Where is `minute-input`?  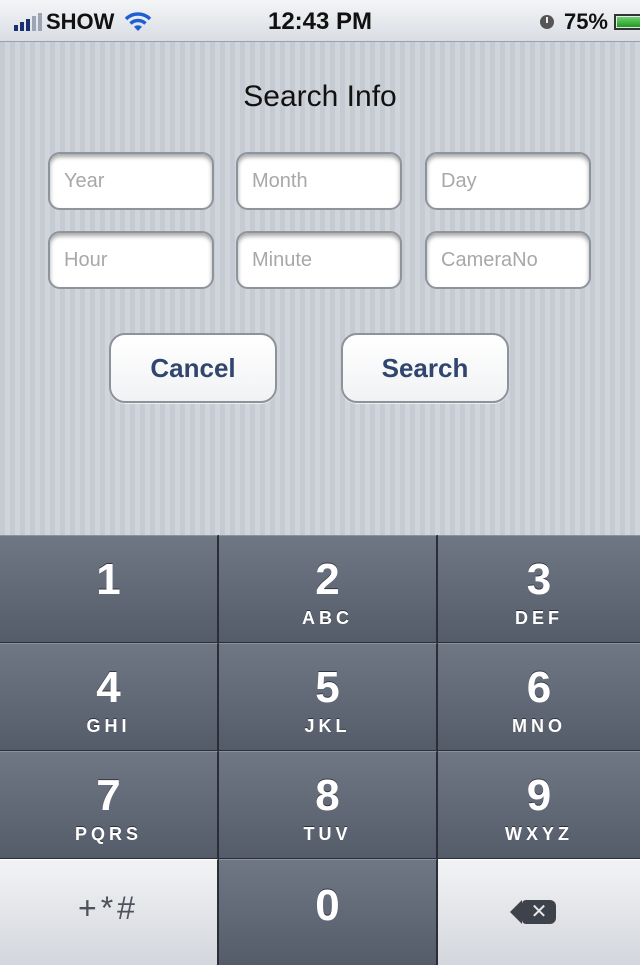 minute-input is located at coordinates (319, 260).